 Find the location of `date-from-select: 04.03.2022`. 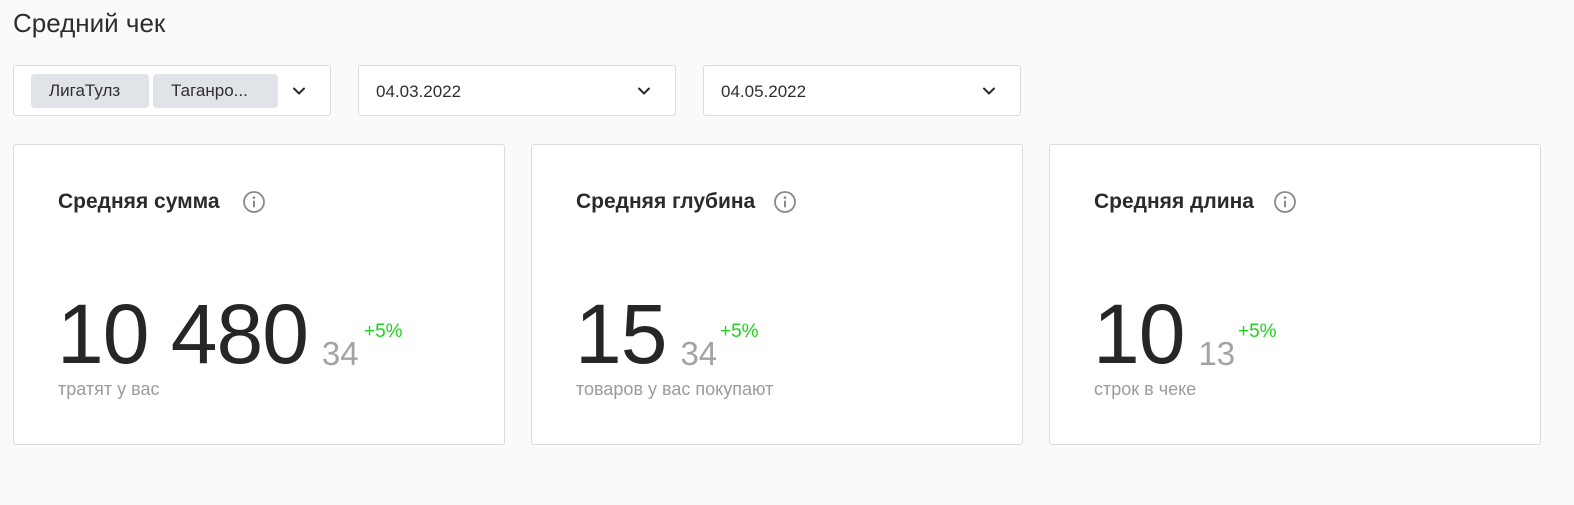

date-from-select: 04.03.2022 is located at coordinates (517, 90).